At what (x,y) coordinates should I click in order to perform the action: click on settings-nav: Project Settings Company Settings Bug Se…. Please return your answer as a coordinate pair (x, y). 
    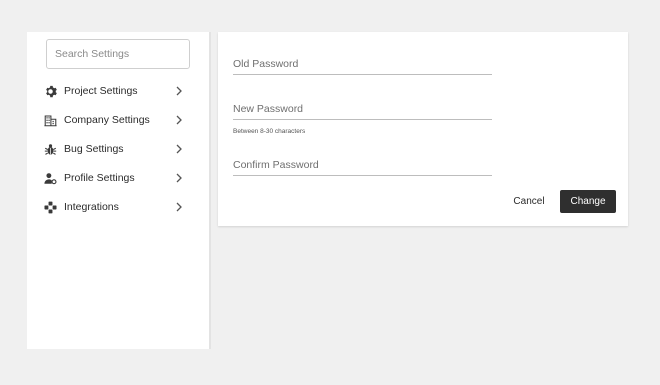
    Looking at the image, I should click on (118, 148).